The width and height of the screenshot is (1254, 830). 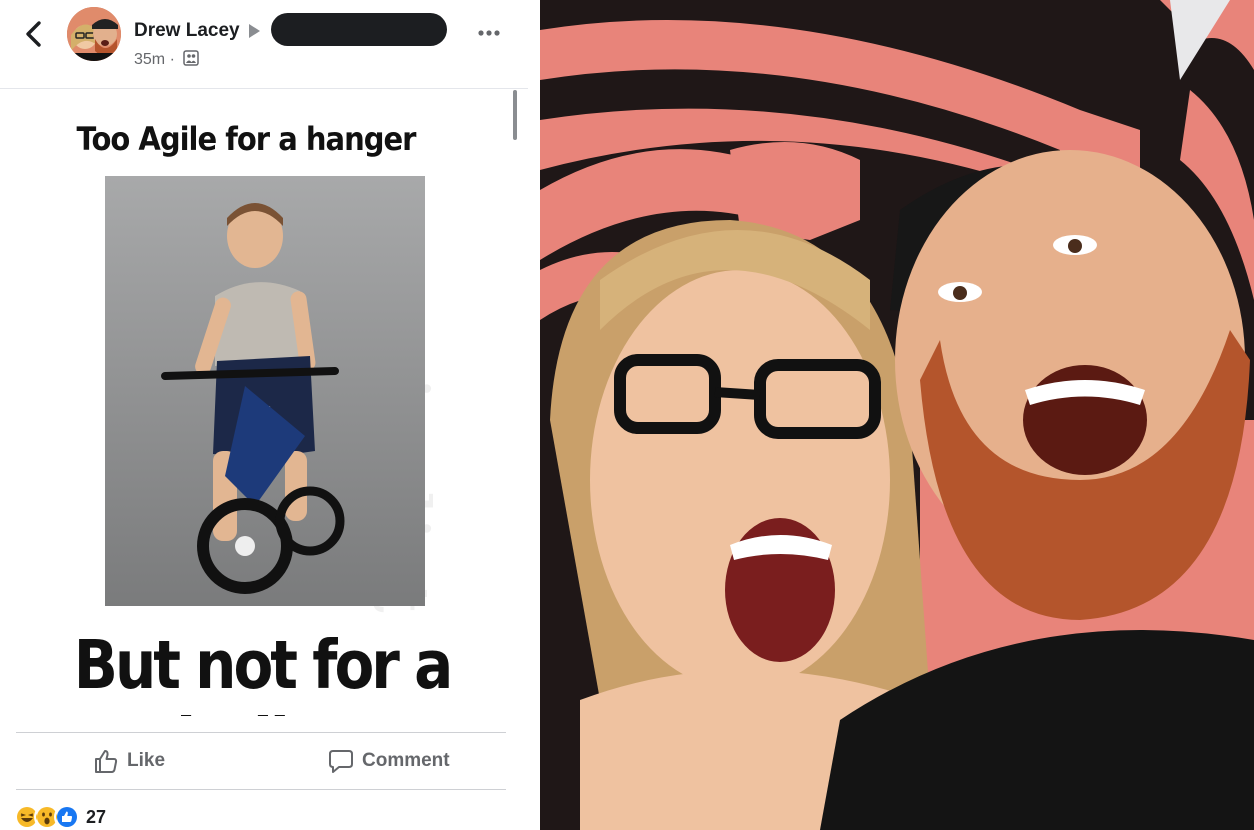 I want to click on post-time: 35m, so click(x=149, y=59).